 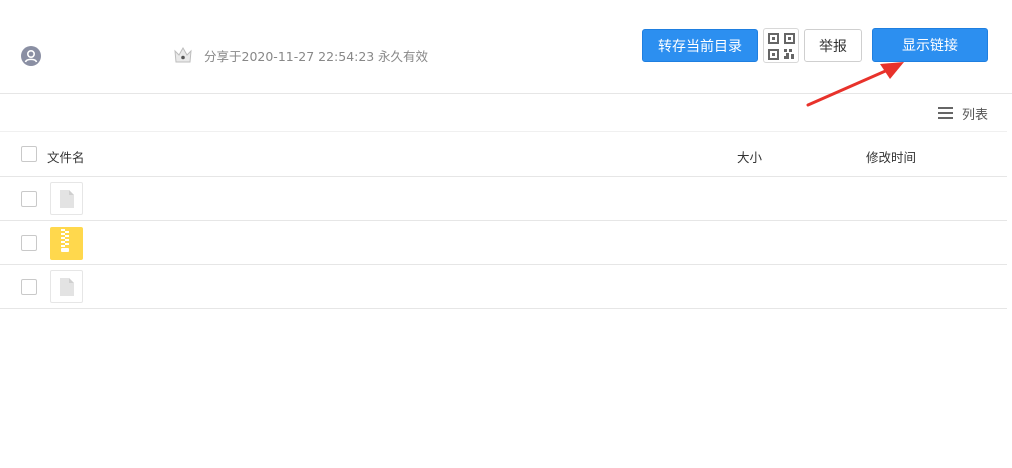 I want to click on share-time-text: 分享于2020-11-27 22:54:23, so click(x=289, y=56).